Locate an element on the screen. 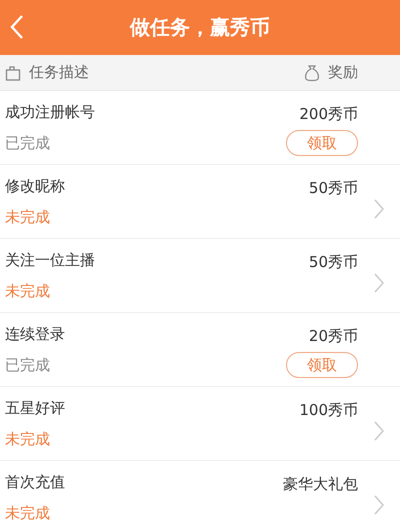  task-row: 修改昵称 未完成 50秀币 is located at coordinates (200, 202).